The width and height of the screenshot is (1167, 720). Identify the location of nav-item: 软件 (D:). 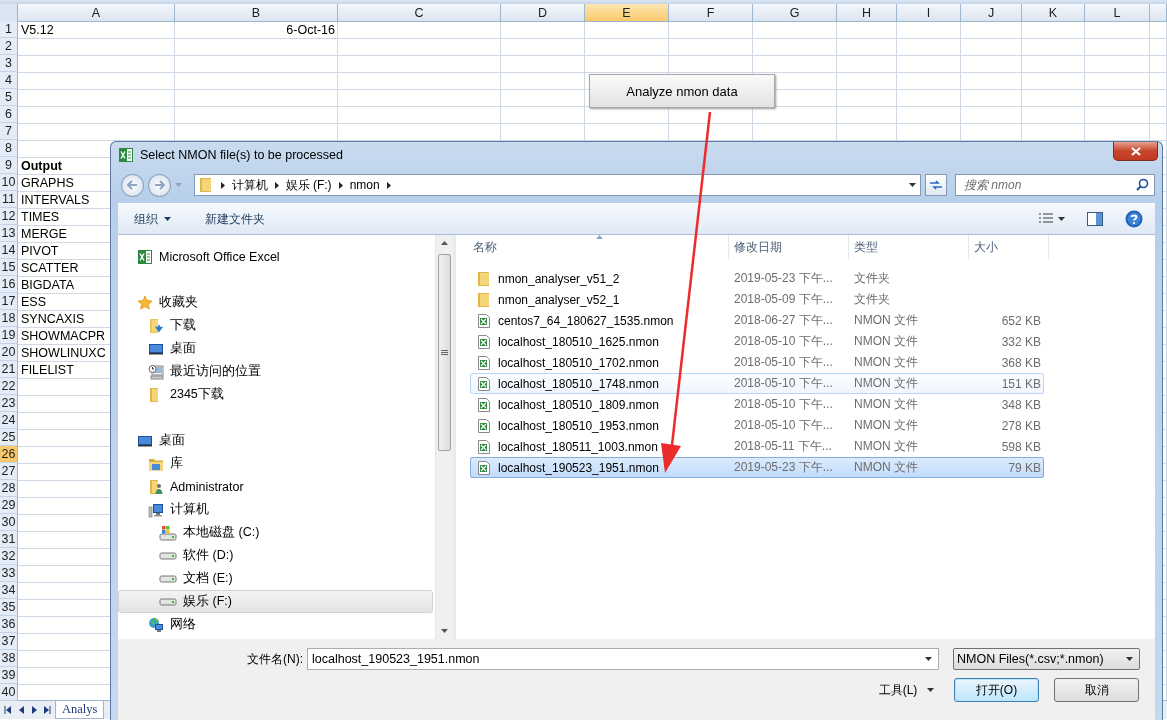
(275, 555).